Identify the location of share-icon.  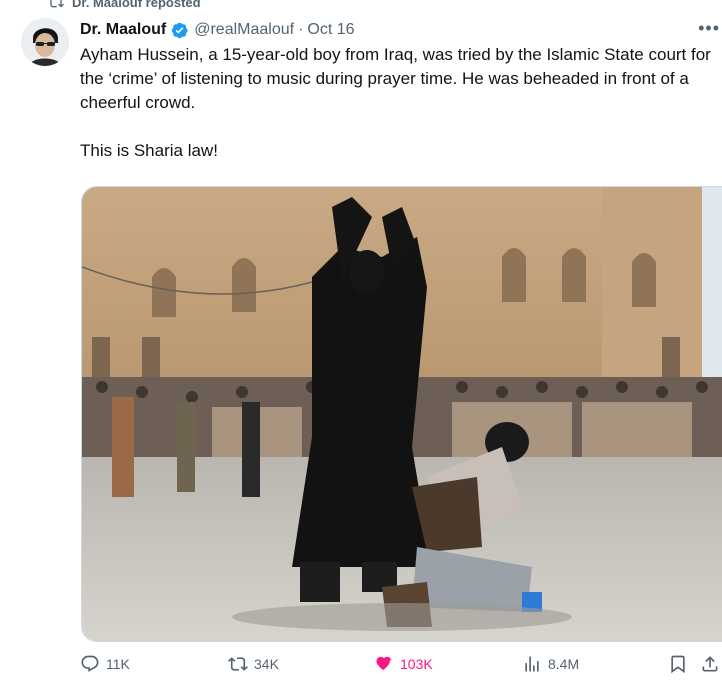
(710, 664).